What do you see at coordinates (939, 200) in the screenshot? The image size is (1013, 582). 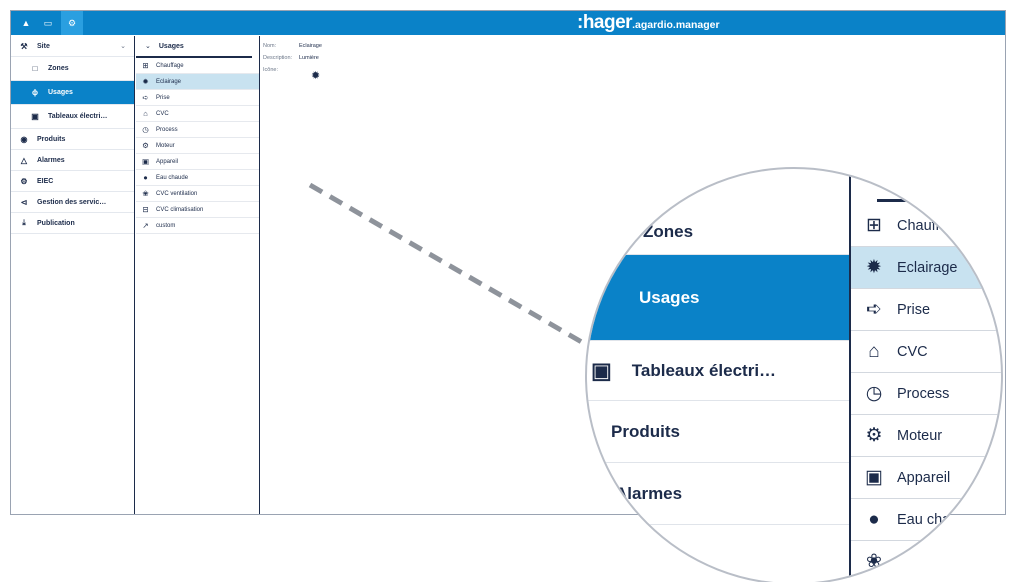 I see `zoom-list-header-line` at bounding box center [939, 200].